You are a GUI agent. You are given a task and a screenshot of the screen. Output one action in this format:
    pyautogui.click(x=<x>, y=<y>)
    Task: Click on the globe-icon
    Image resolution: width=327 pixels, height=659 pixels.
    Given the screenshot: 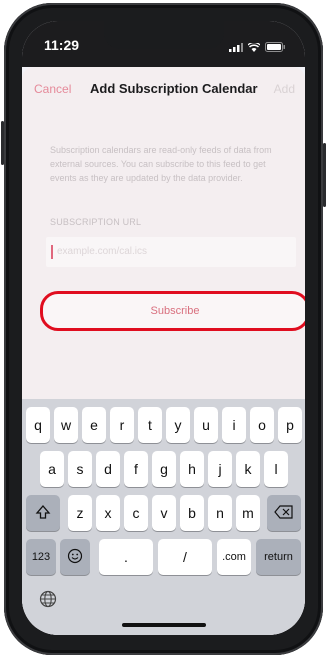 What is the action you would take?
    pyautogui.click(x=48, y=601)
    